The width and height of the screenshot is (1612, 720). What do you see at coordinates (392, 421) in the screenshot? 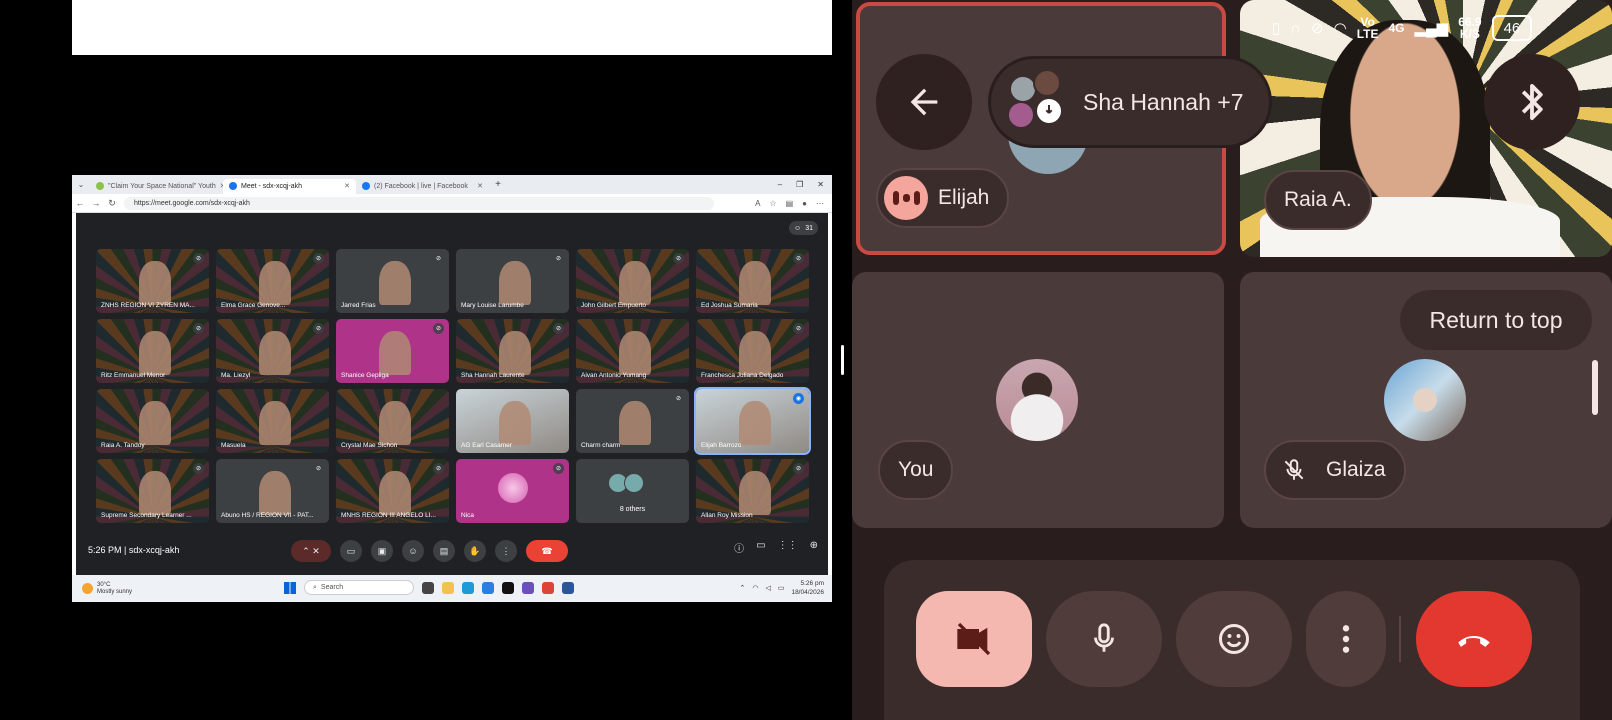
I see `participant-tile: Crystal Mae Sichon` at bounding box center [392, 421].